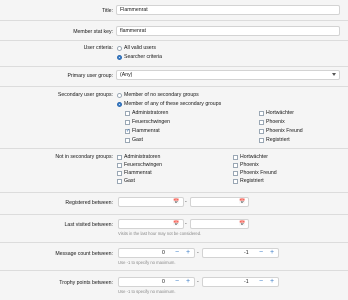 The image size is (348, 300). I want to click on registered-between-row: Registered between: 📅 - 📅, so click(174, 203).